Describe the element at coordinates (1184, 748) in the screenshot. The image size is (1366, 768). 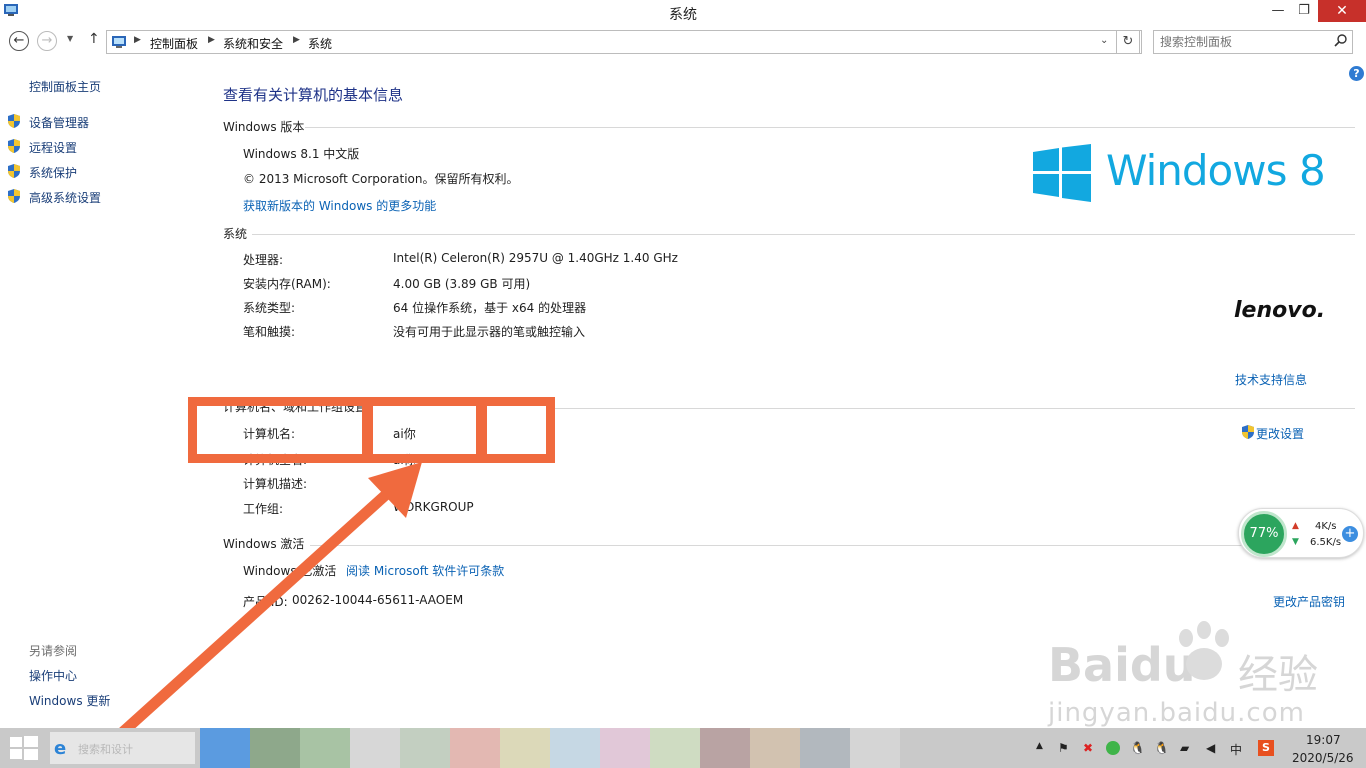
I see `wifi-signal-icon: ▰` at that location.